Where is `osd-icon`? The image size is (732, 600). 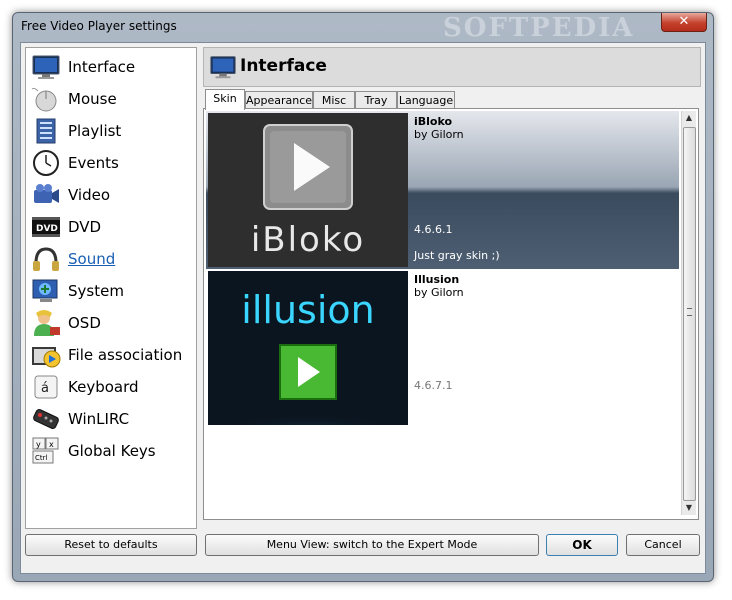
osd-icon is located at coordinates (46, 323).